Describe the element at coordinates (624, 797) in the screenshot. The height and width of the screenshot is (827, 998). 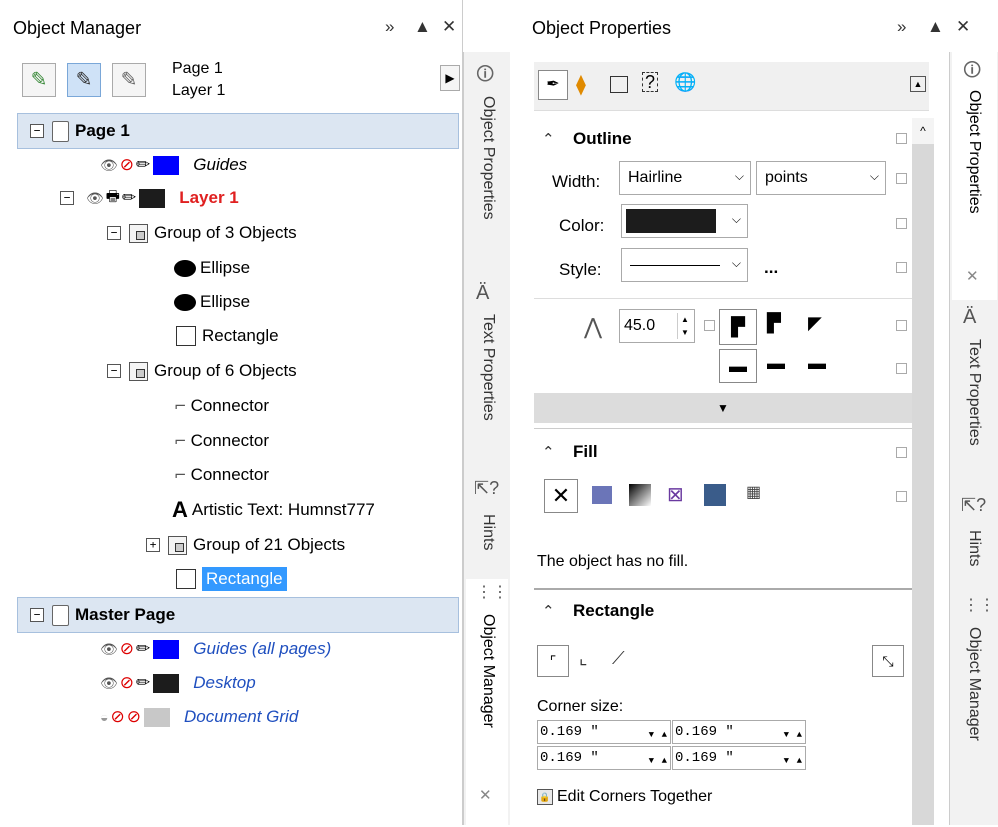
I see `edit-corners-together-toggle: 🔒 Edit Corners Together` at that location.